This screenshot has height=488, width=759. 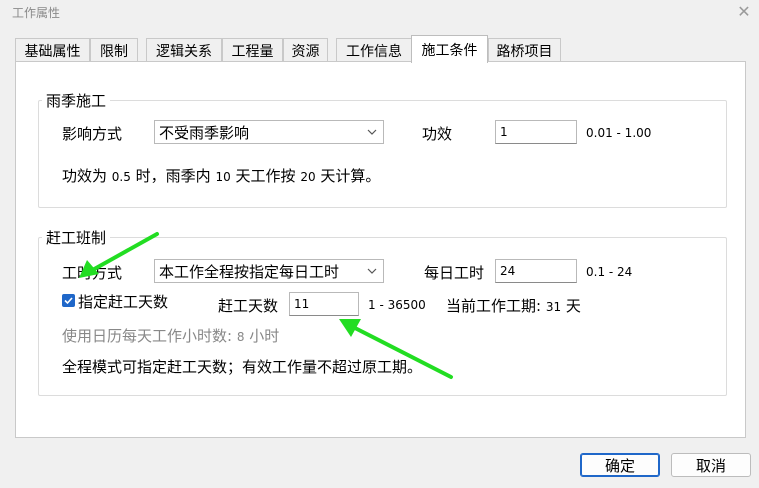 I want to click on title-bar: 工作属性 ✕, so click(x=379, y=13).